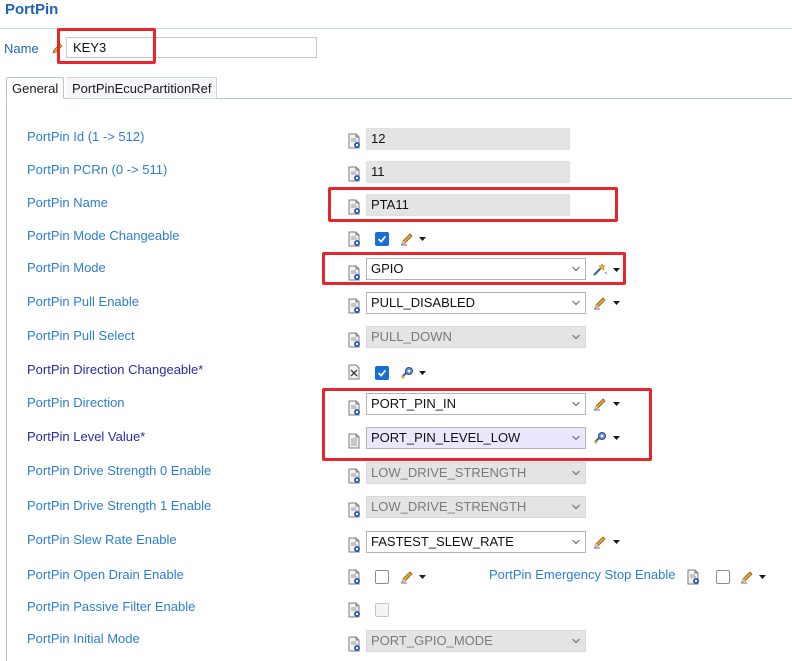  What do you see at coordinates (411, 336) in the screenshot?
I see `pull-select-value: PULL_DOWN` at bounding box center [411, 336].